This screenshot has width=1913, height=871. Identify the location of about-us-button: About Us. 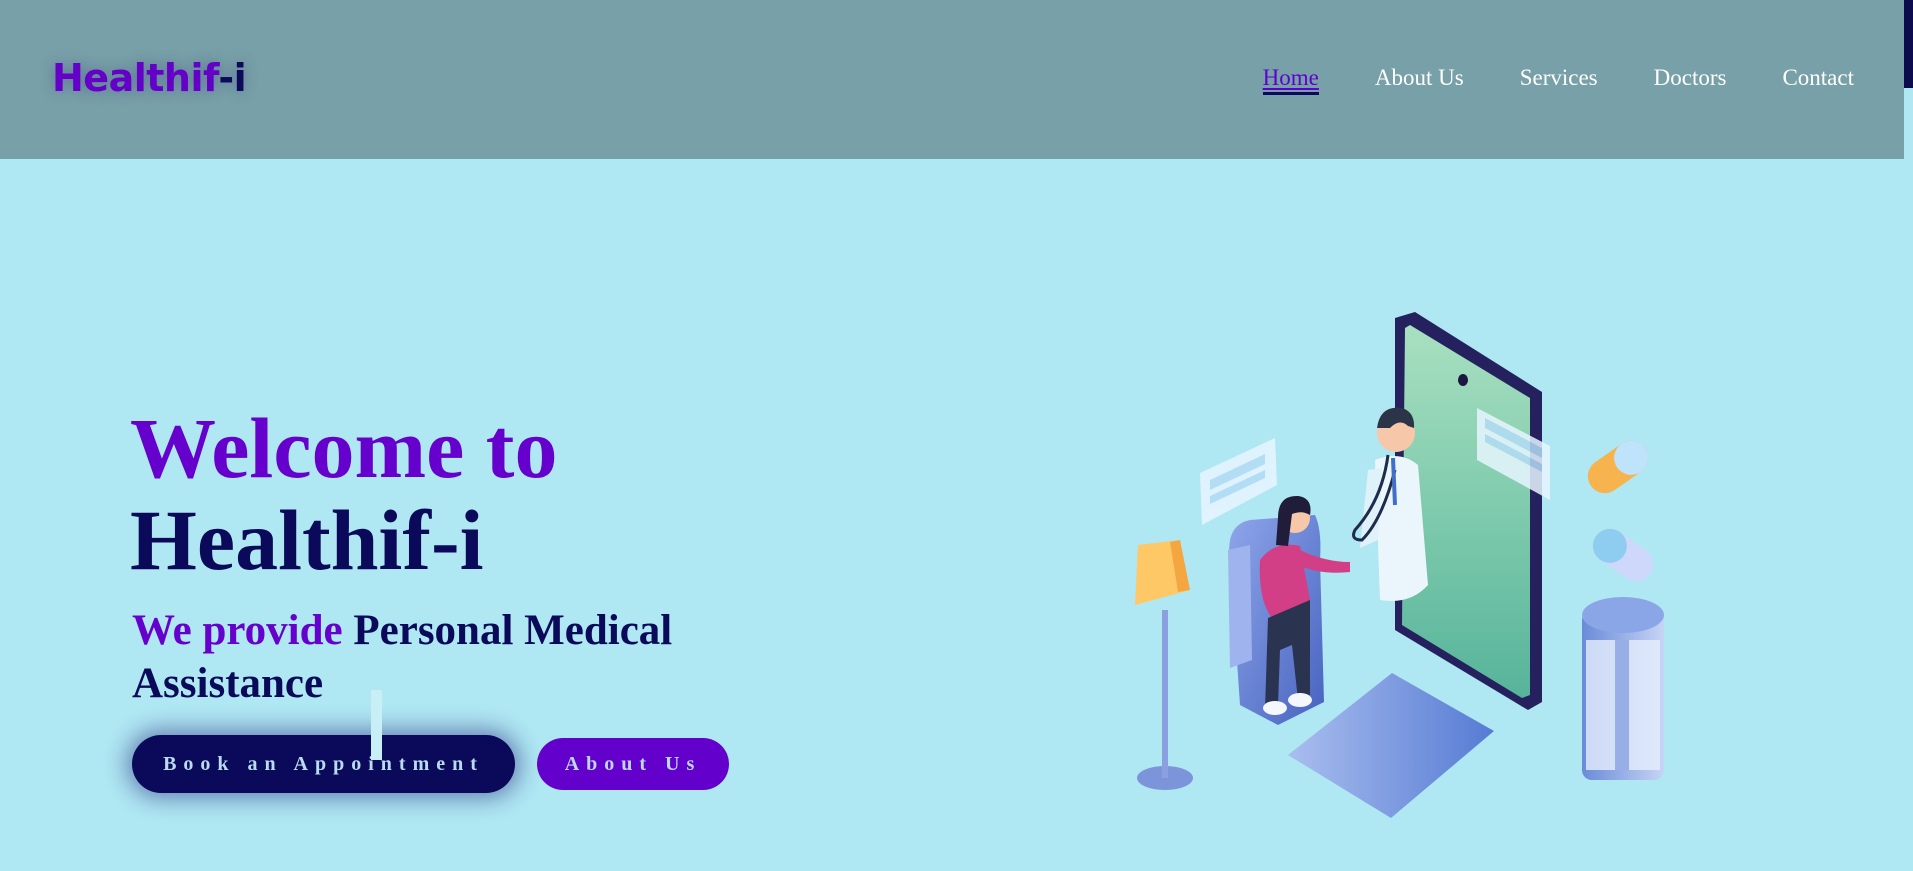
(633, 764).